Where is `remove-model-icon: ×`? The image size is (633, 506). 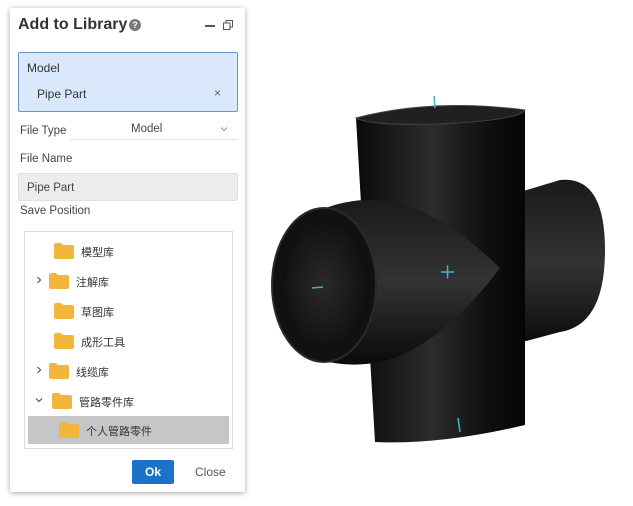 remove-model-icon: × is located at coordinates (217, 93).